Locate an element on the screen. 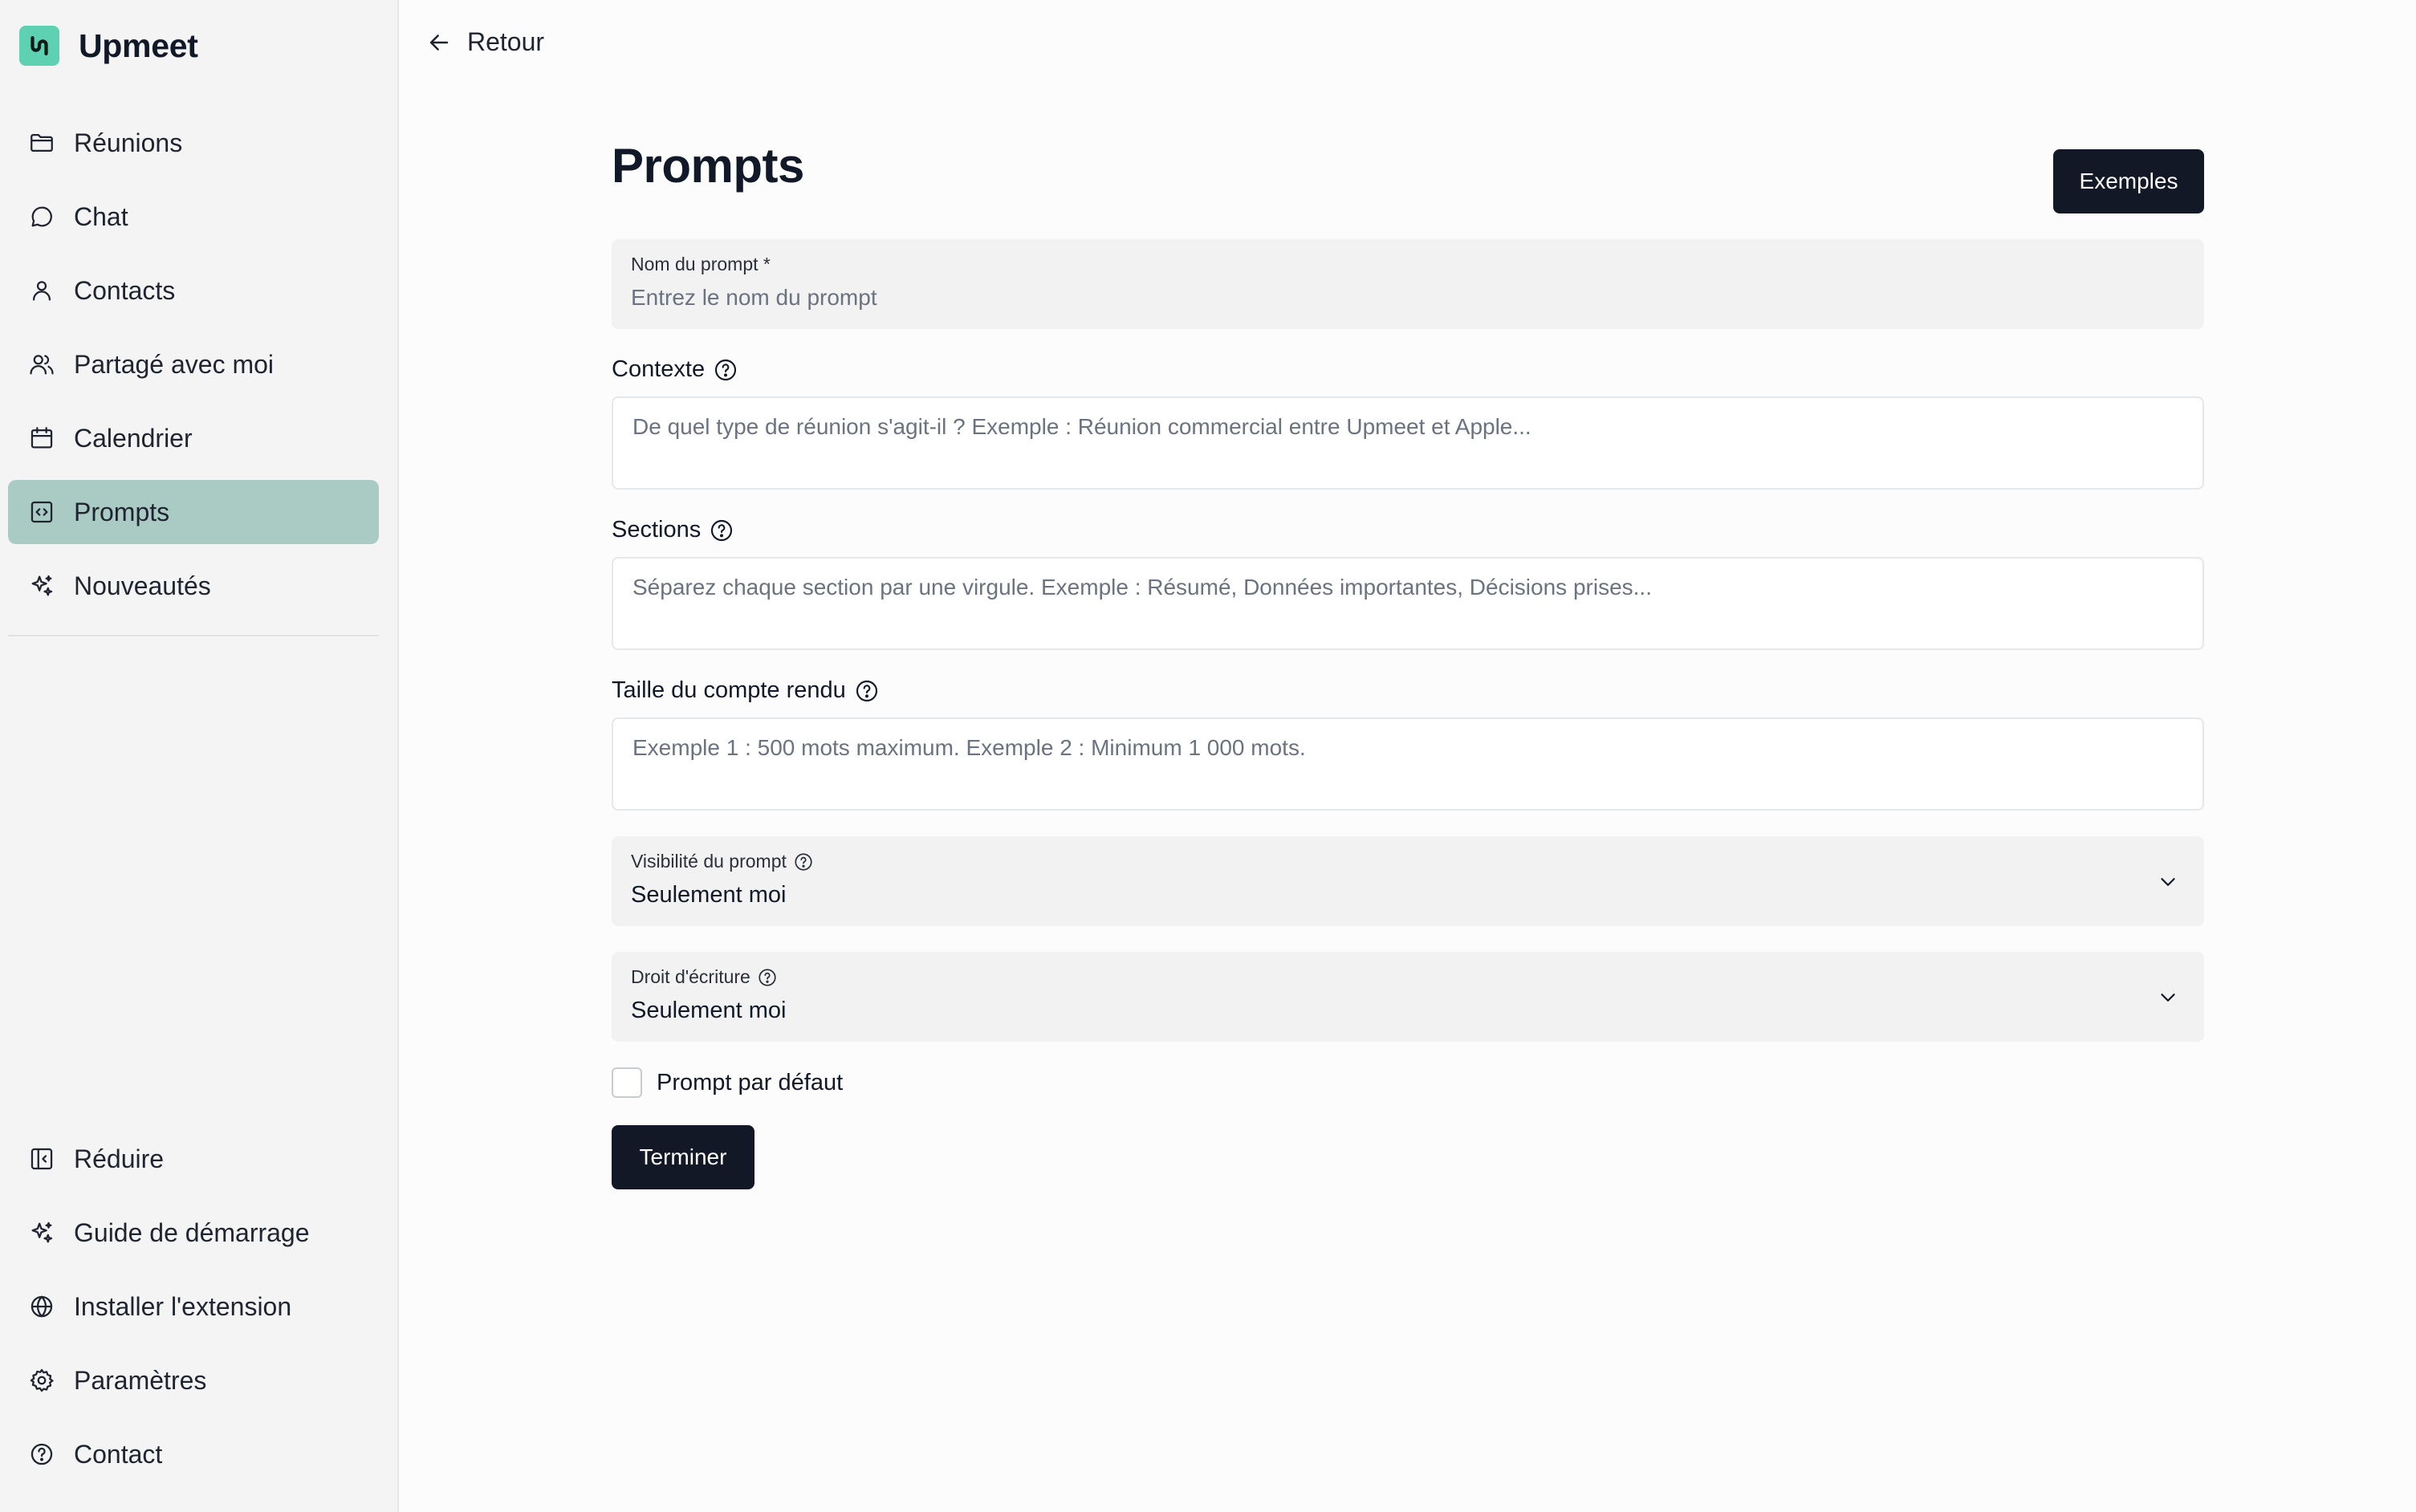 The width and height of the screenshot is (2416, 1512). users-icon is located at coordinates (41, 365).